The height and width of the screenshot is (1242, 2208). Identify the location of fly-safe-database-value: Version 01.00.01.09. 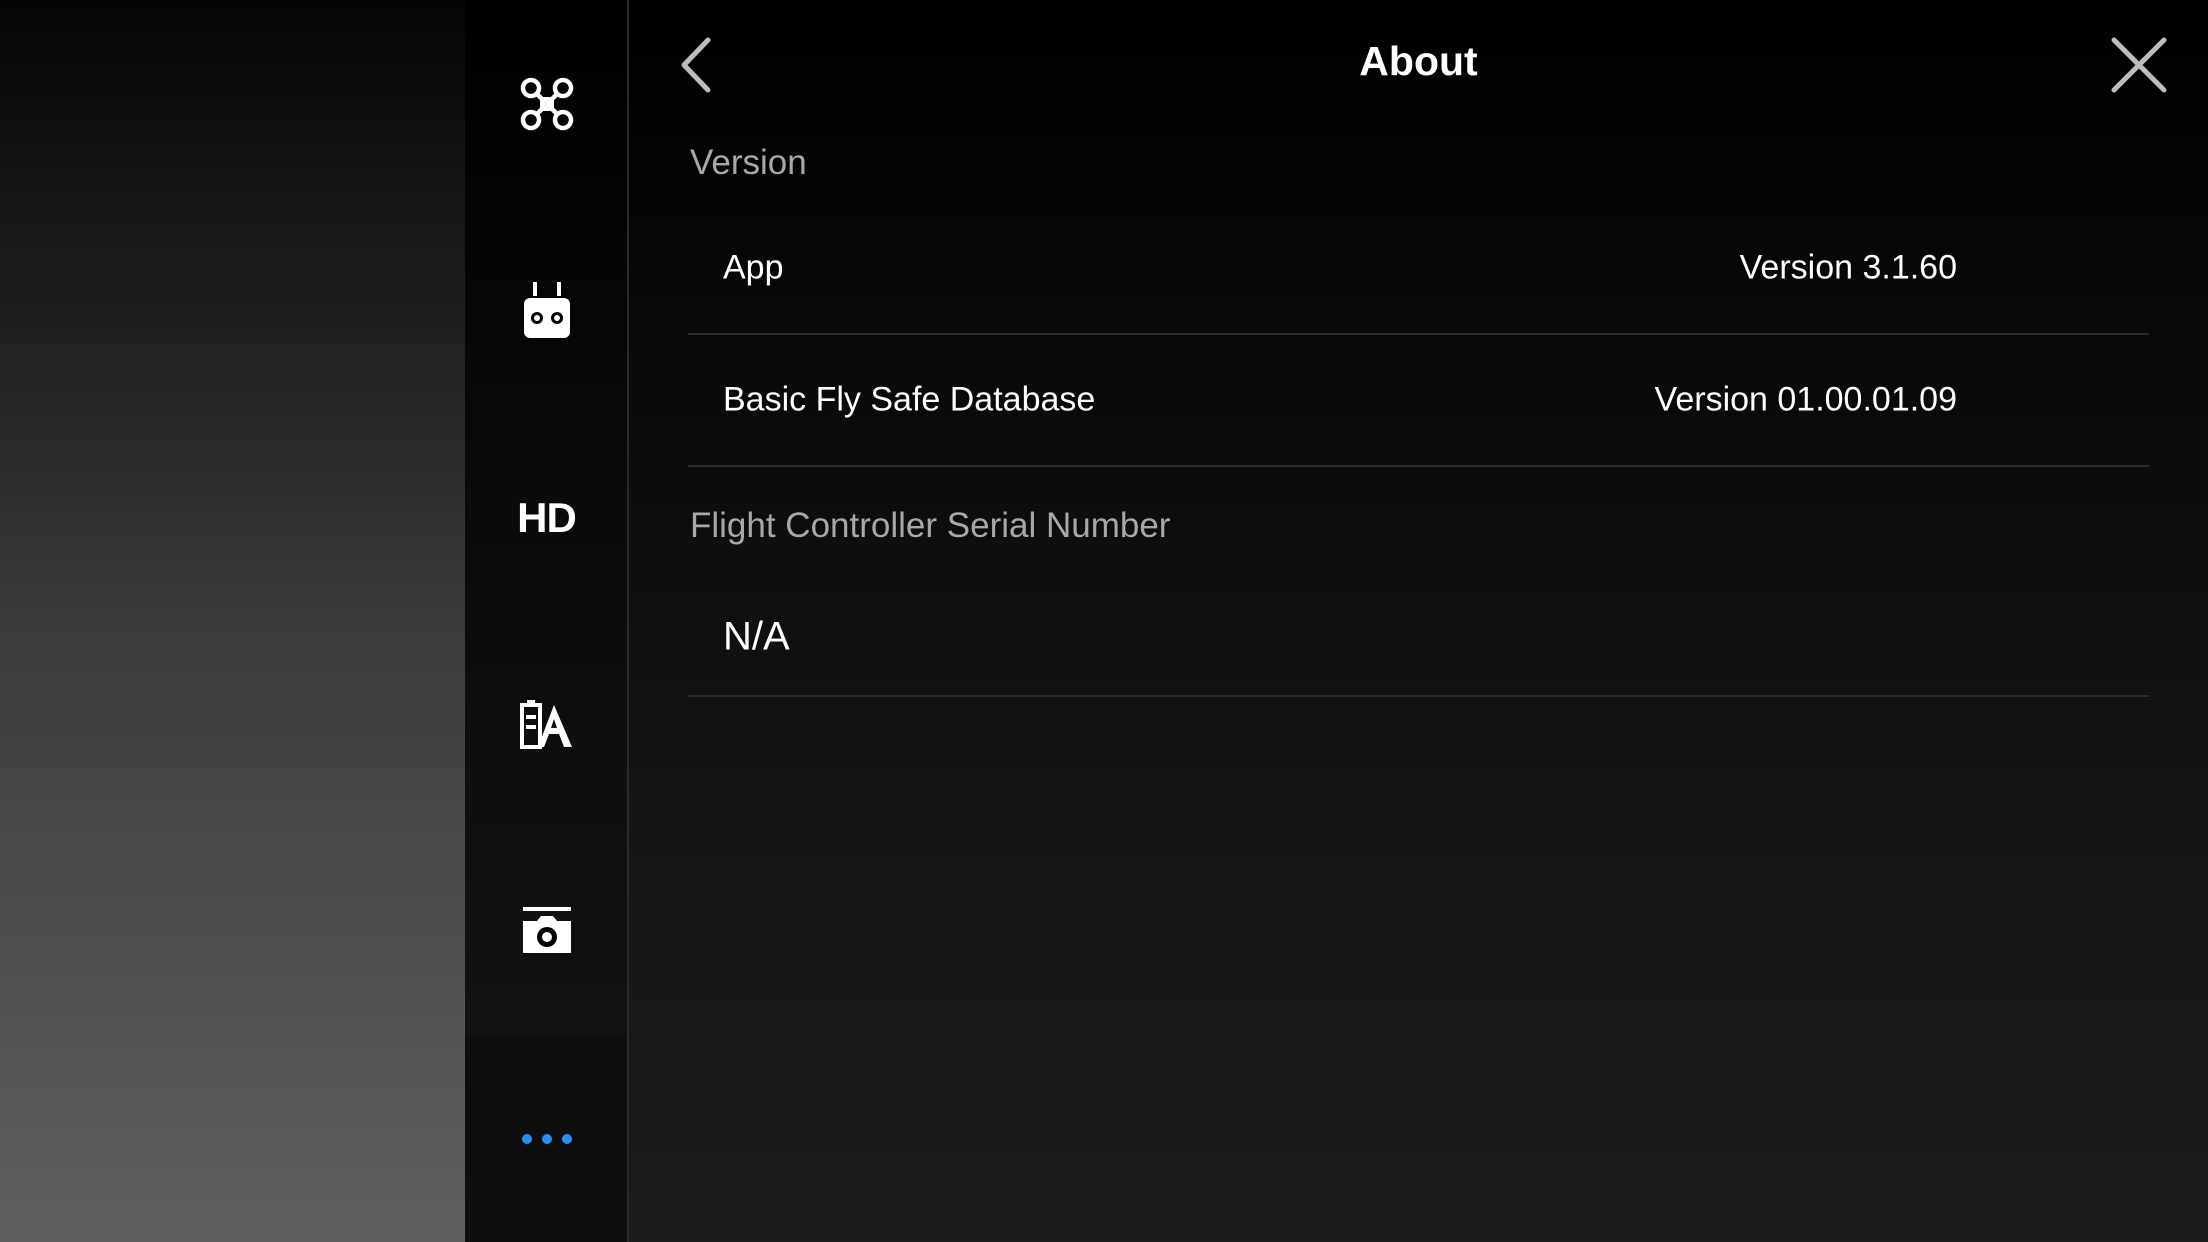
(1805, 399).